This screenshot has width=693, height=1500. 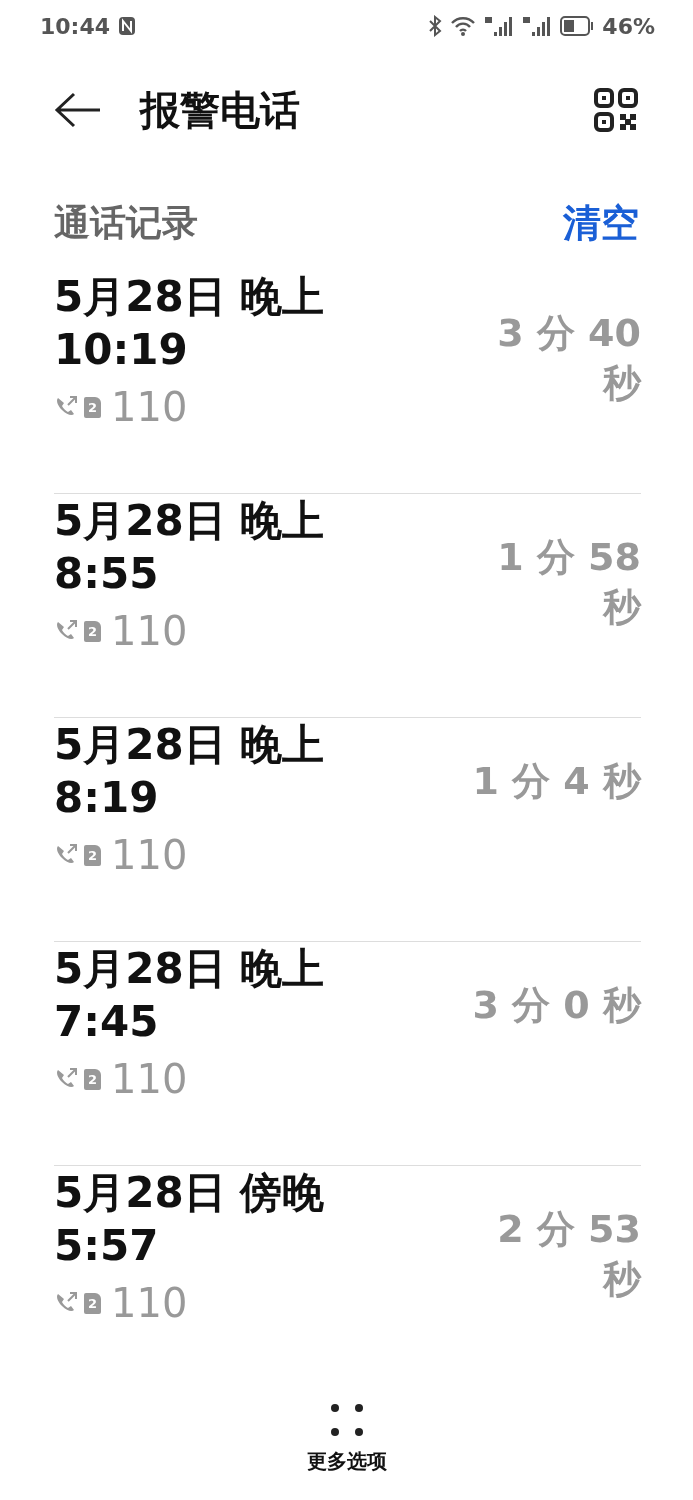 I want to click on call-duration: 3 分 40 秒, so click(x=568, y=358).